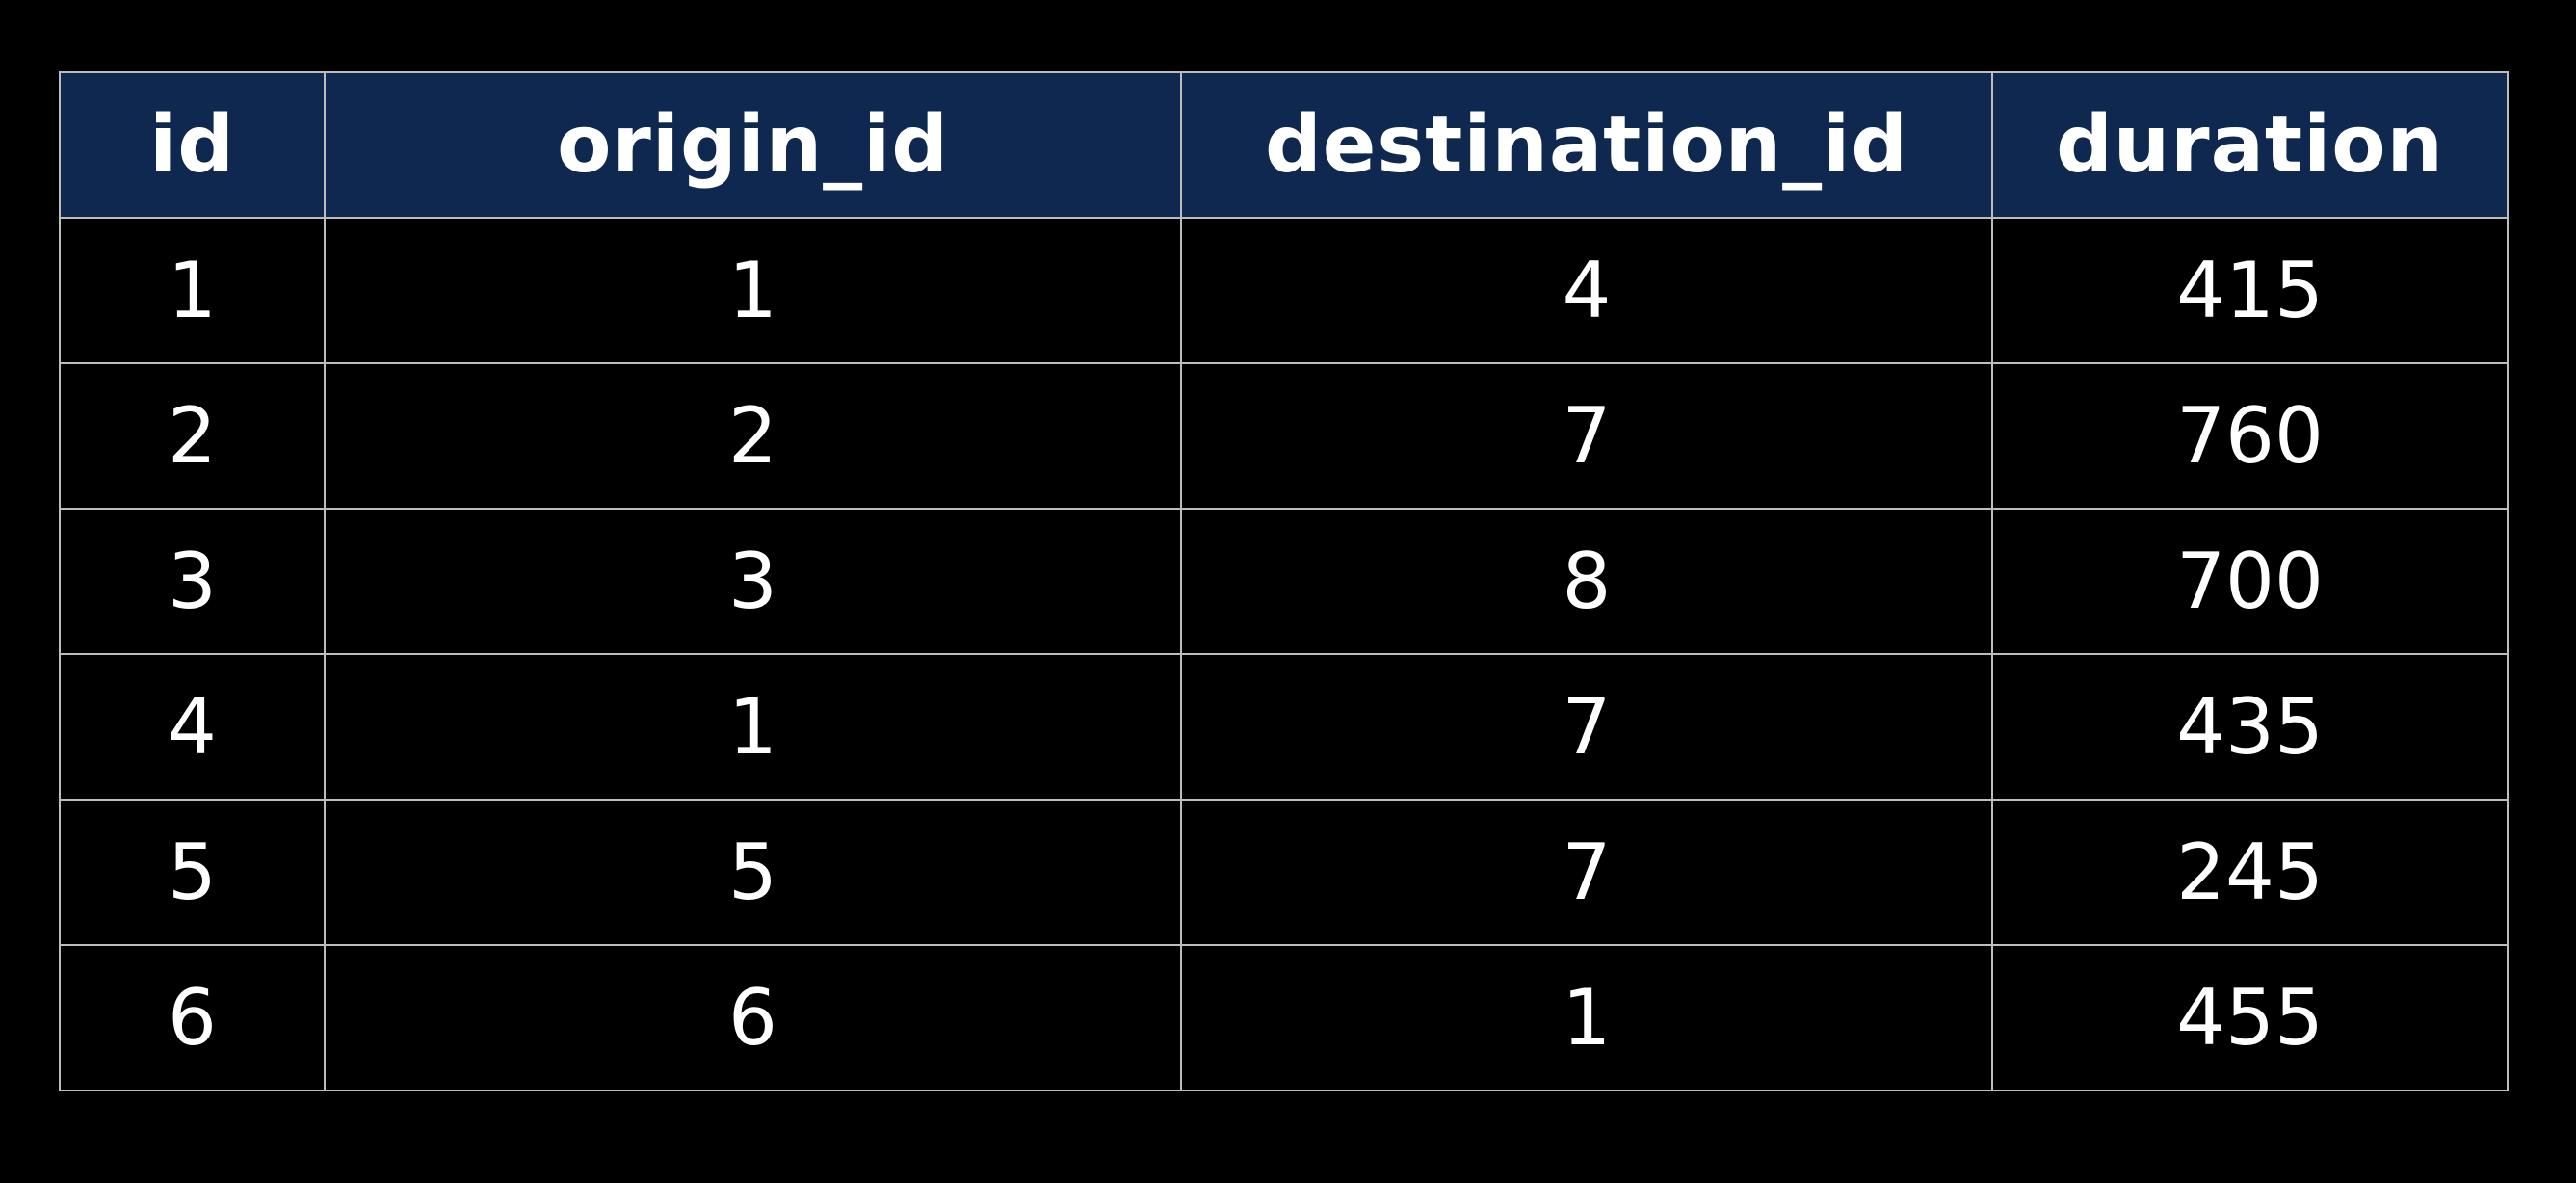 The width and height of the screenshot is (2576, 1183). What do you see at coordinates (193, 1017) in the screenshot?
I see `cell-id: 6` at bounding box center [193, 1017].